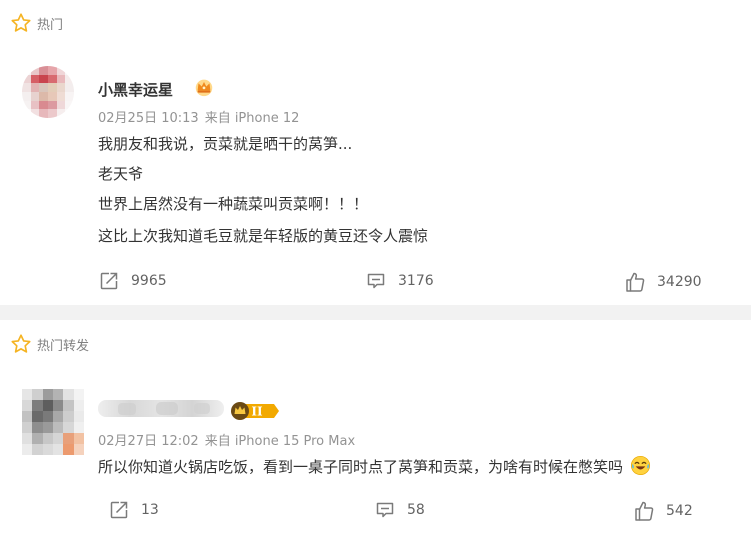  Describe the element at coordinates (263, 236) in the screenshot. I see `comment-text-line-4: 这比上次我知道毛豆就是年轻版的黄豆还令人震惊` at that location.